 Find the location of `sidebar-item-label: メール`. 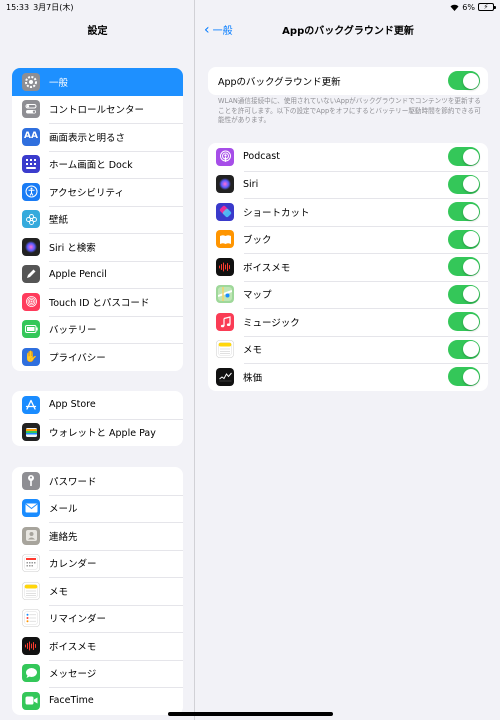

sidebar-item-label: メール is located at coordinates (63, 510).